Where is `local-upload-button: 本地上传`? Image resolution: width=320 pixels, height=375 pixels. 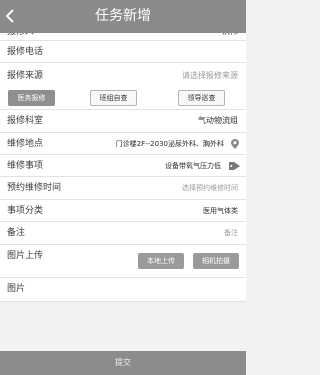 local-upload-button: 本地上传 is located at coordinates (161, 261).